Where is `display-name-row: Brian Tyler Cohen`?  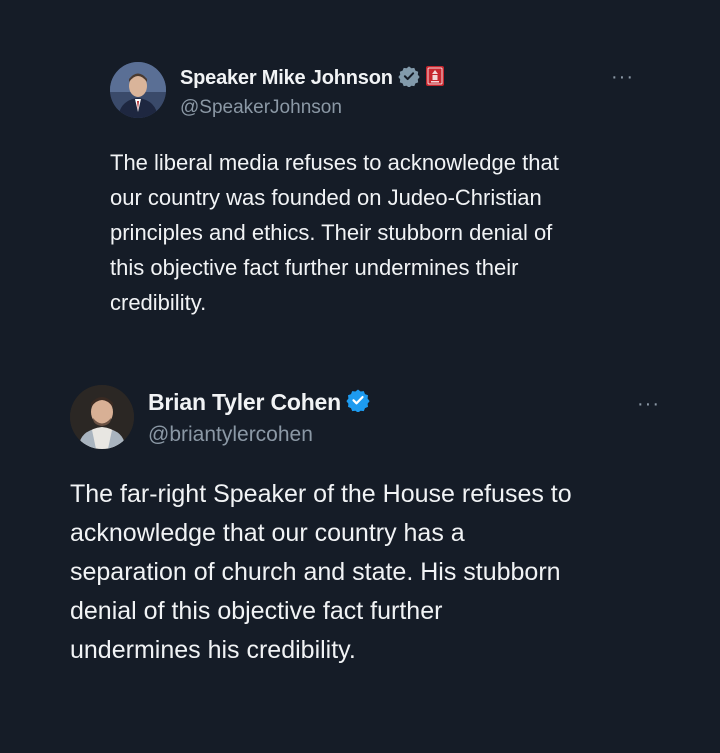
display-name-row: Brian Tyler Cohen is located at coordinates (259, 402).